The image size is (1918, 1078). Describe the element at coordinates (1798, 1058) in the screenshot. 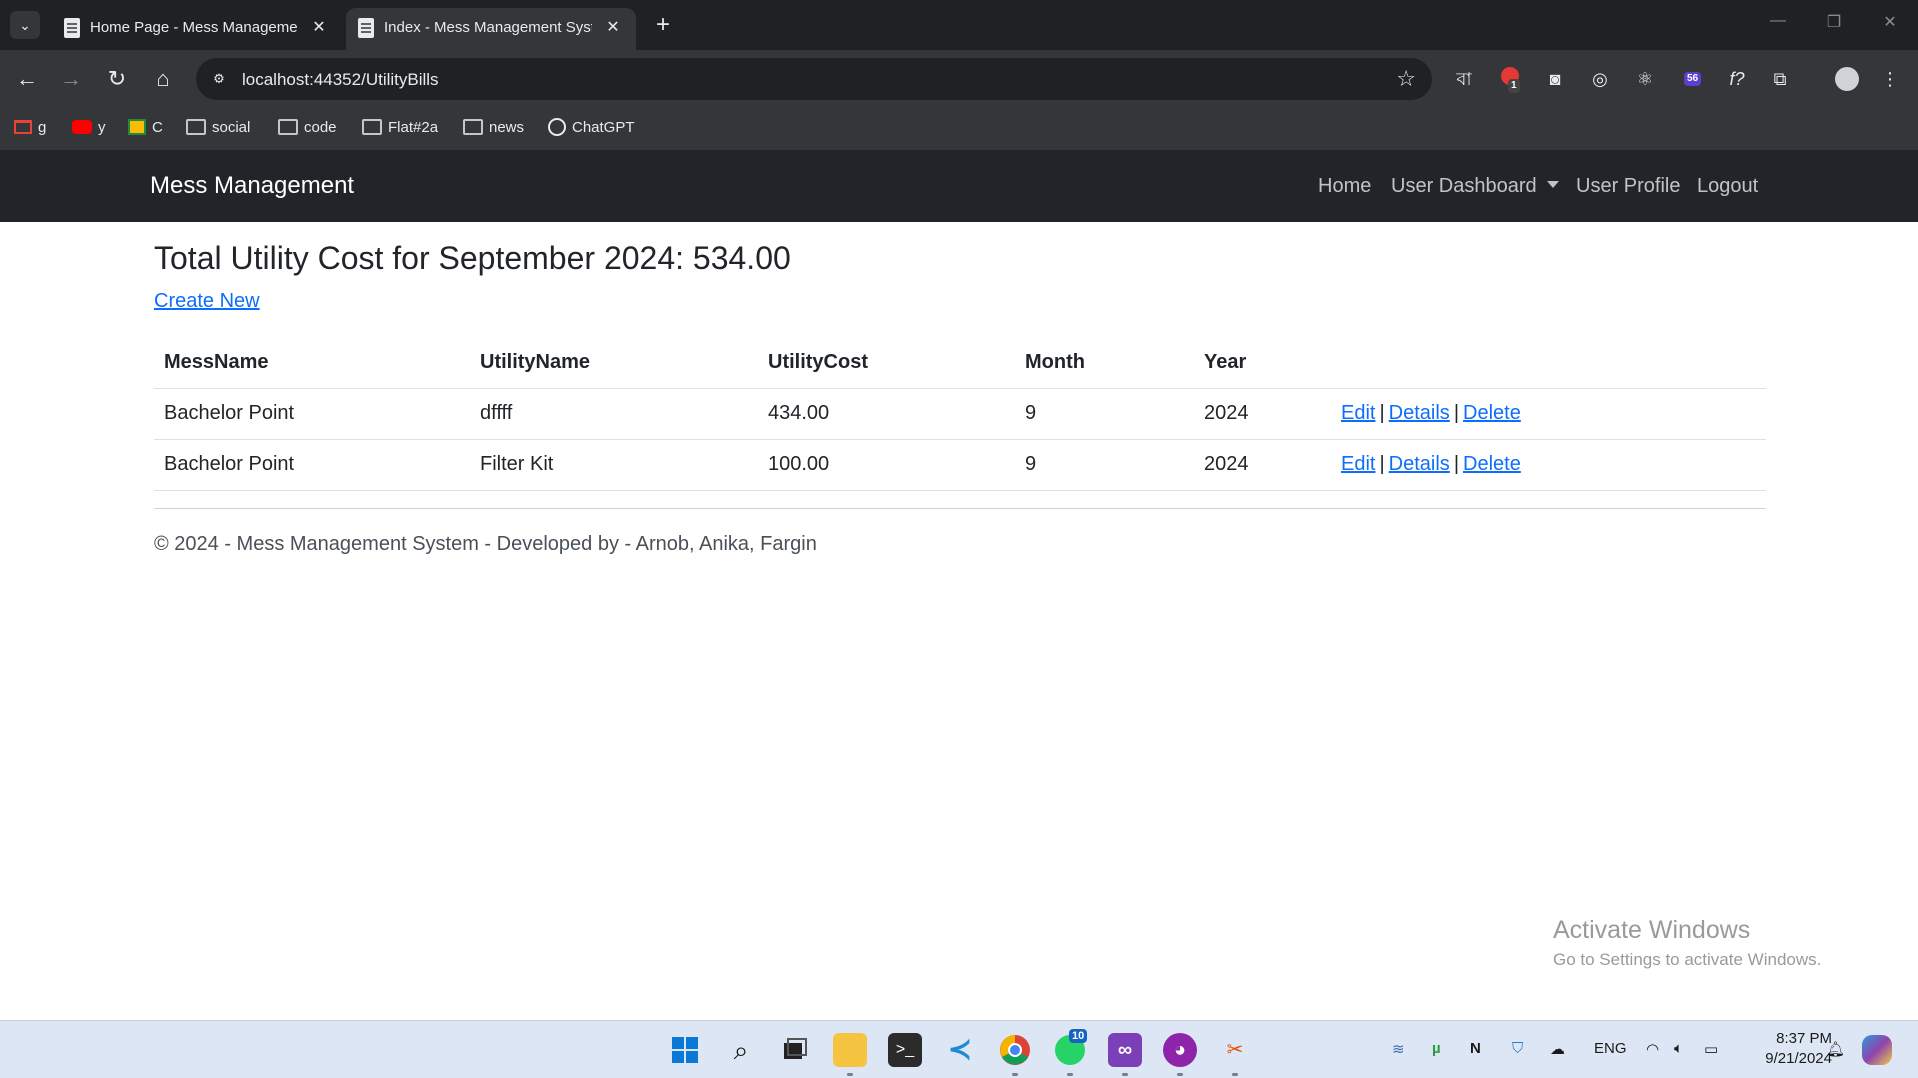

I see `clock-date: 9/21/2024` at that location.